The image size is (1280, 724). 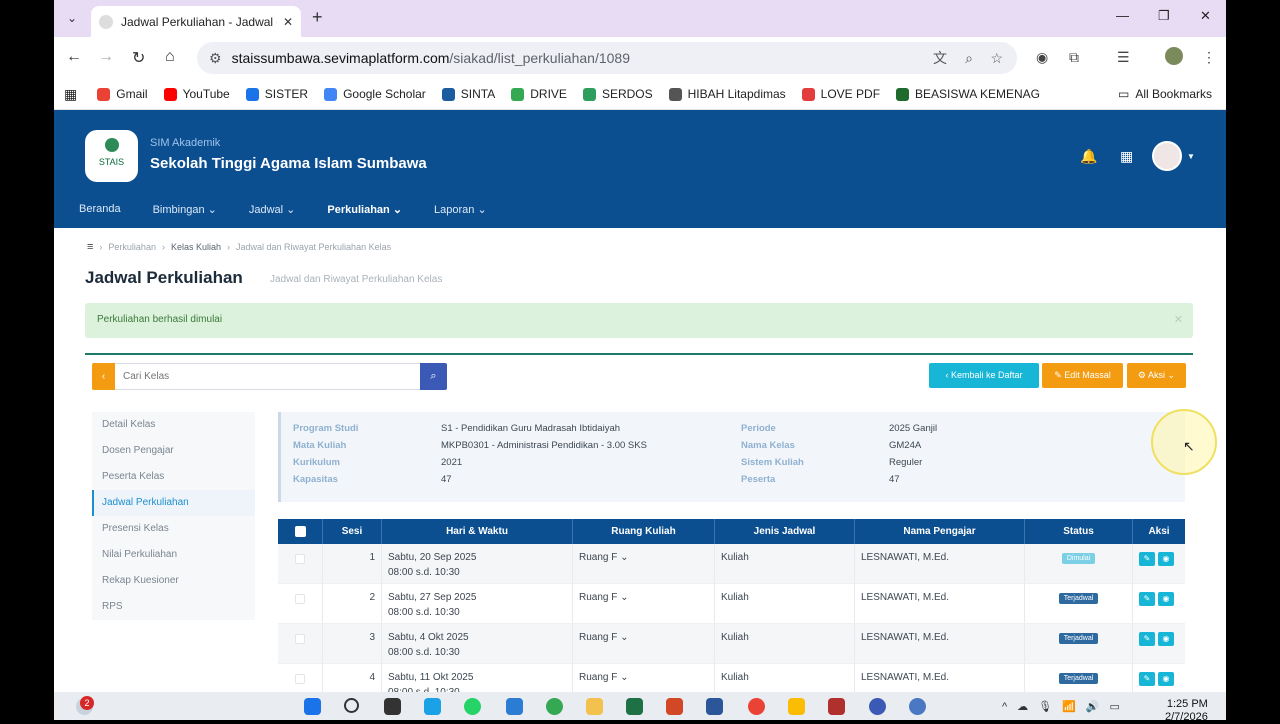 What do you see at coordinates (940, 58) in the screenshot?
I see `translate-icon: 文` at bounding box center [940, 58].